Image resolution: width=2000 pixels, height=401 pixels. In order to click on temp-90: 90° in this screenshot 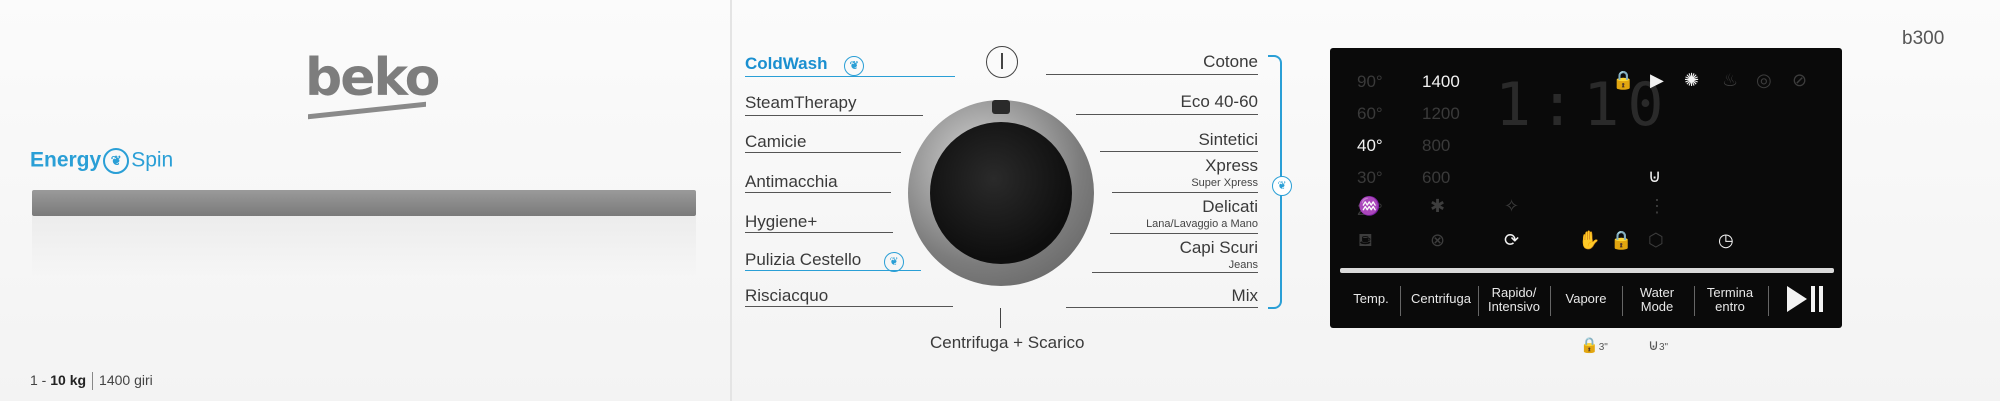, I will do `click(1370, 81)`.